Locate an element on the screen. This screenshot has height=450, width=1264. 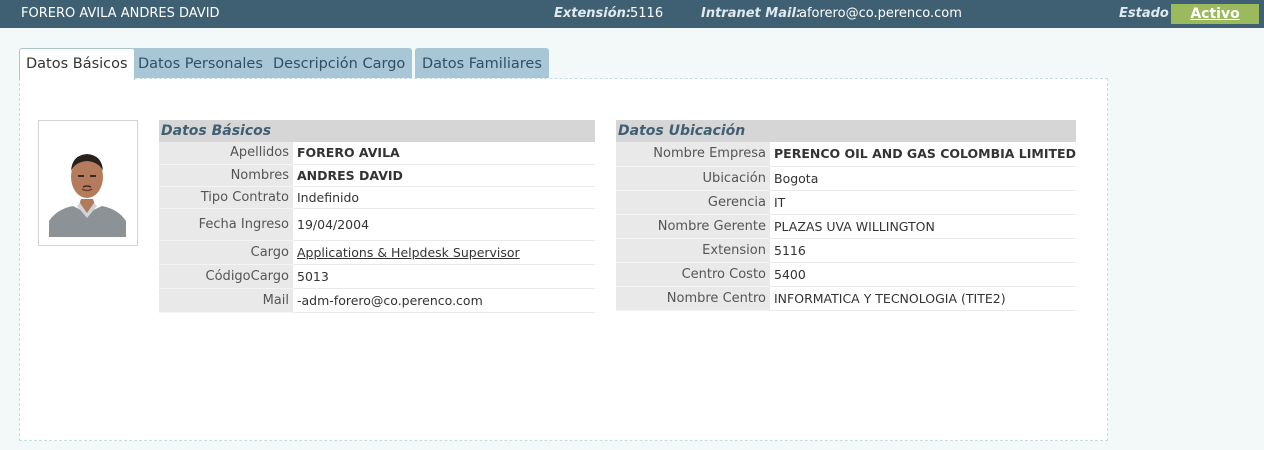
employee-name: FORERO AVILA ANDRES DAVID is located at coordinates (120, 13).